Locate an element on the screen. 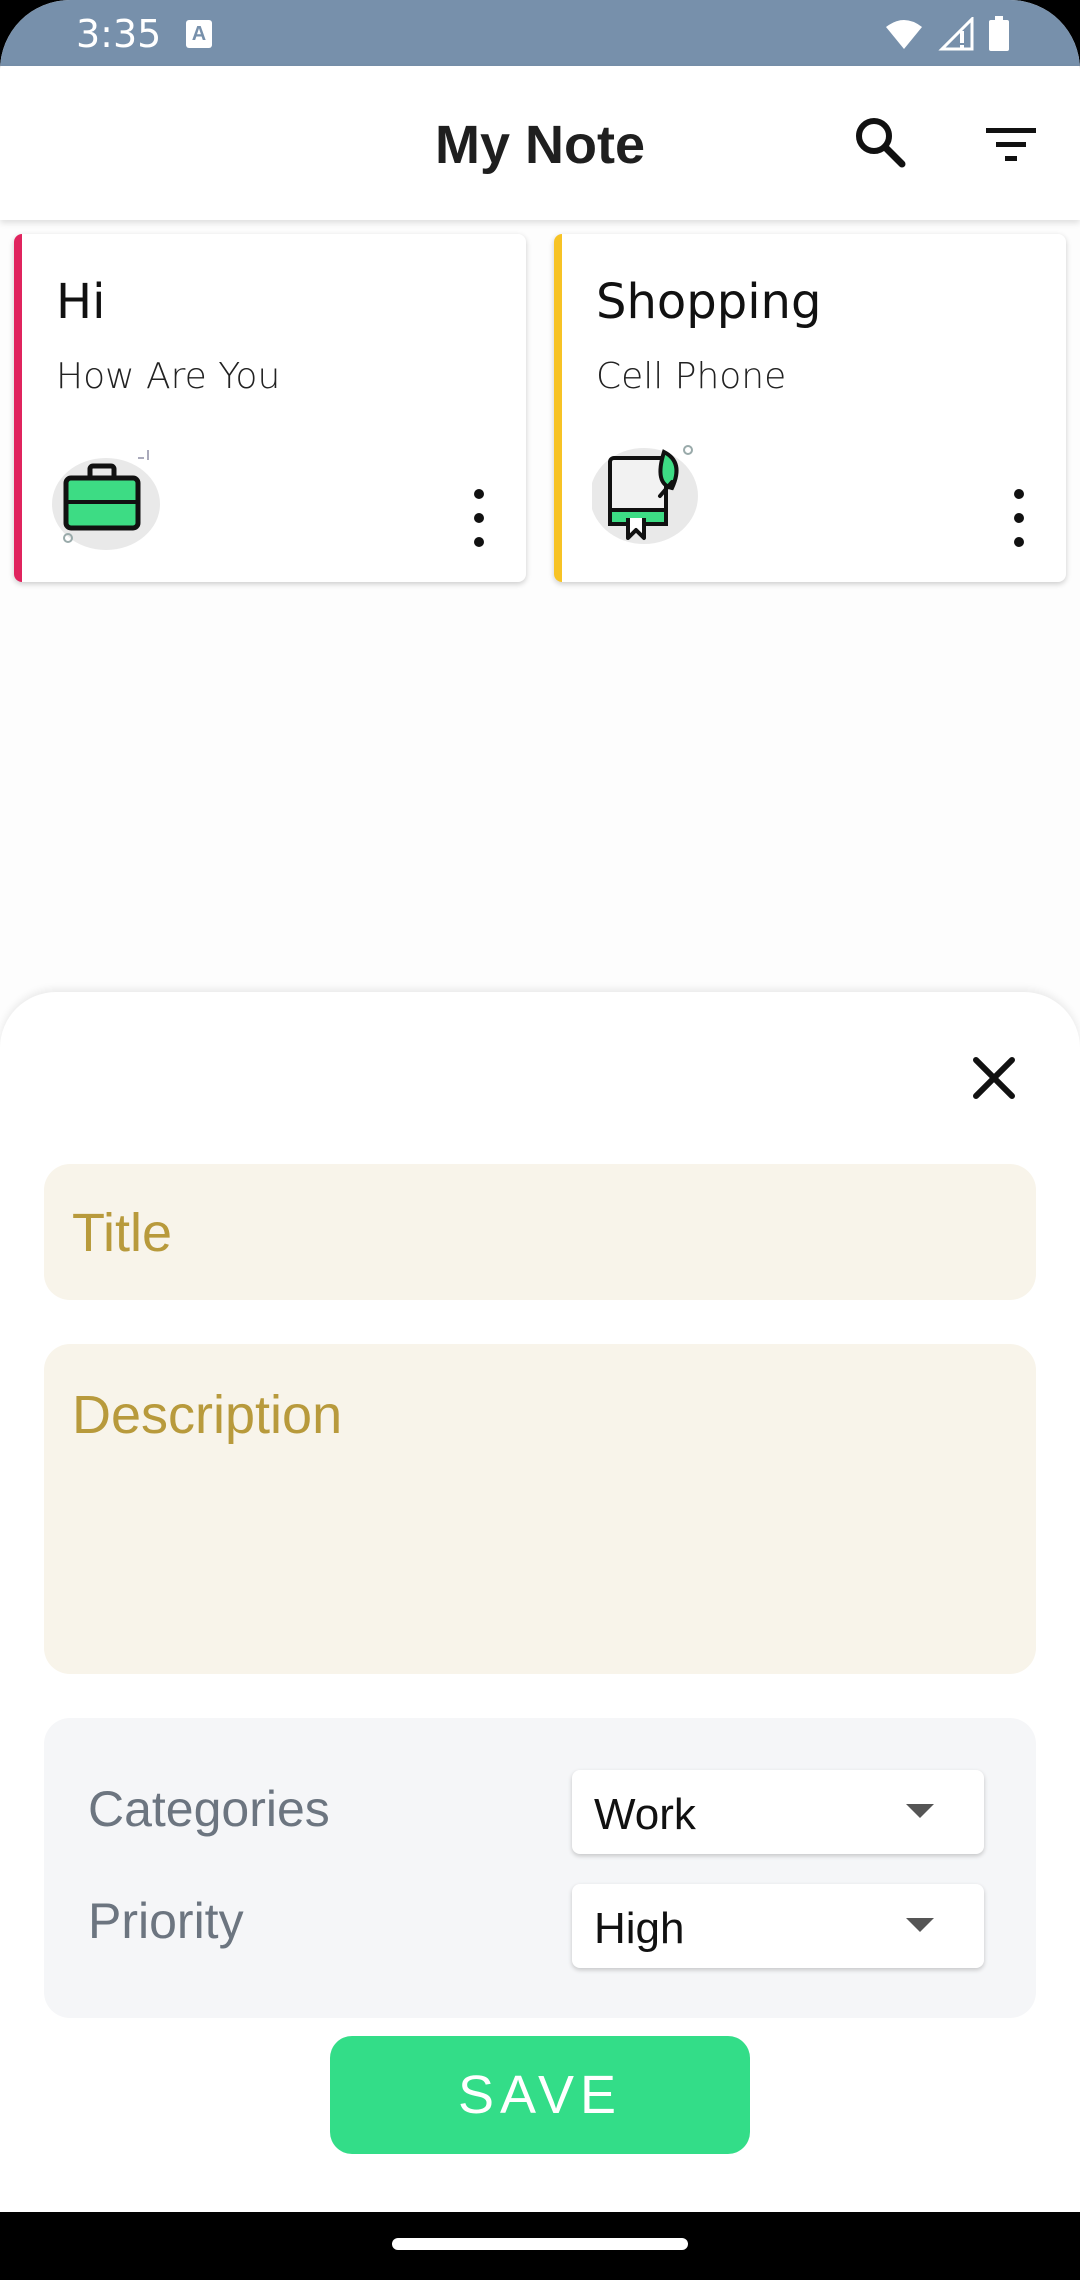 The height and width of the screenshot is (2280, 1080). title-input: Title is located at coordinates (540, 1232).